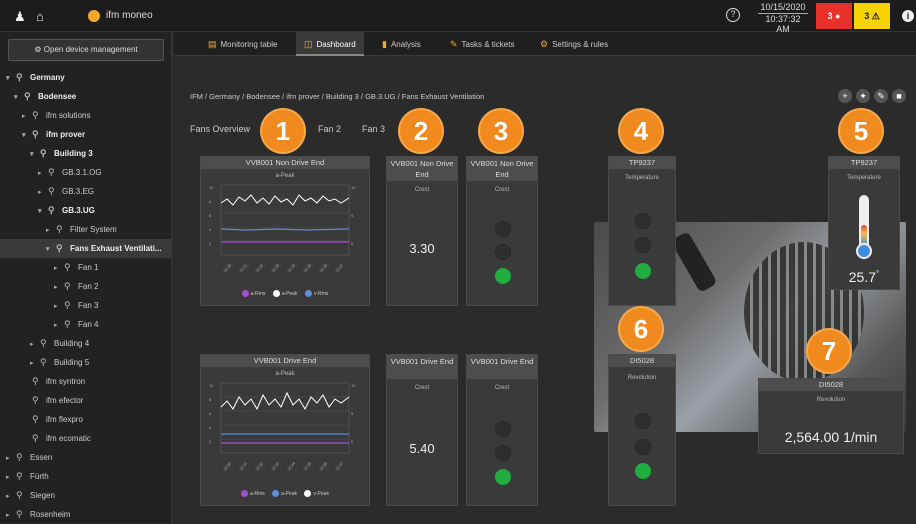 This screenshot has height=524, width=916. I want to click on tree-item-label: Fürth, so click(39, 476).